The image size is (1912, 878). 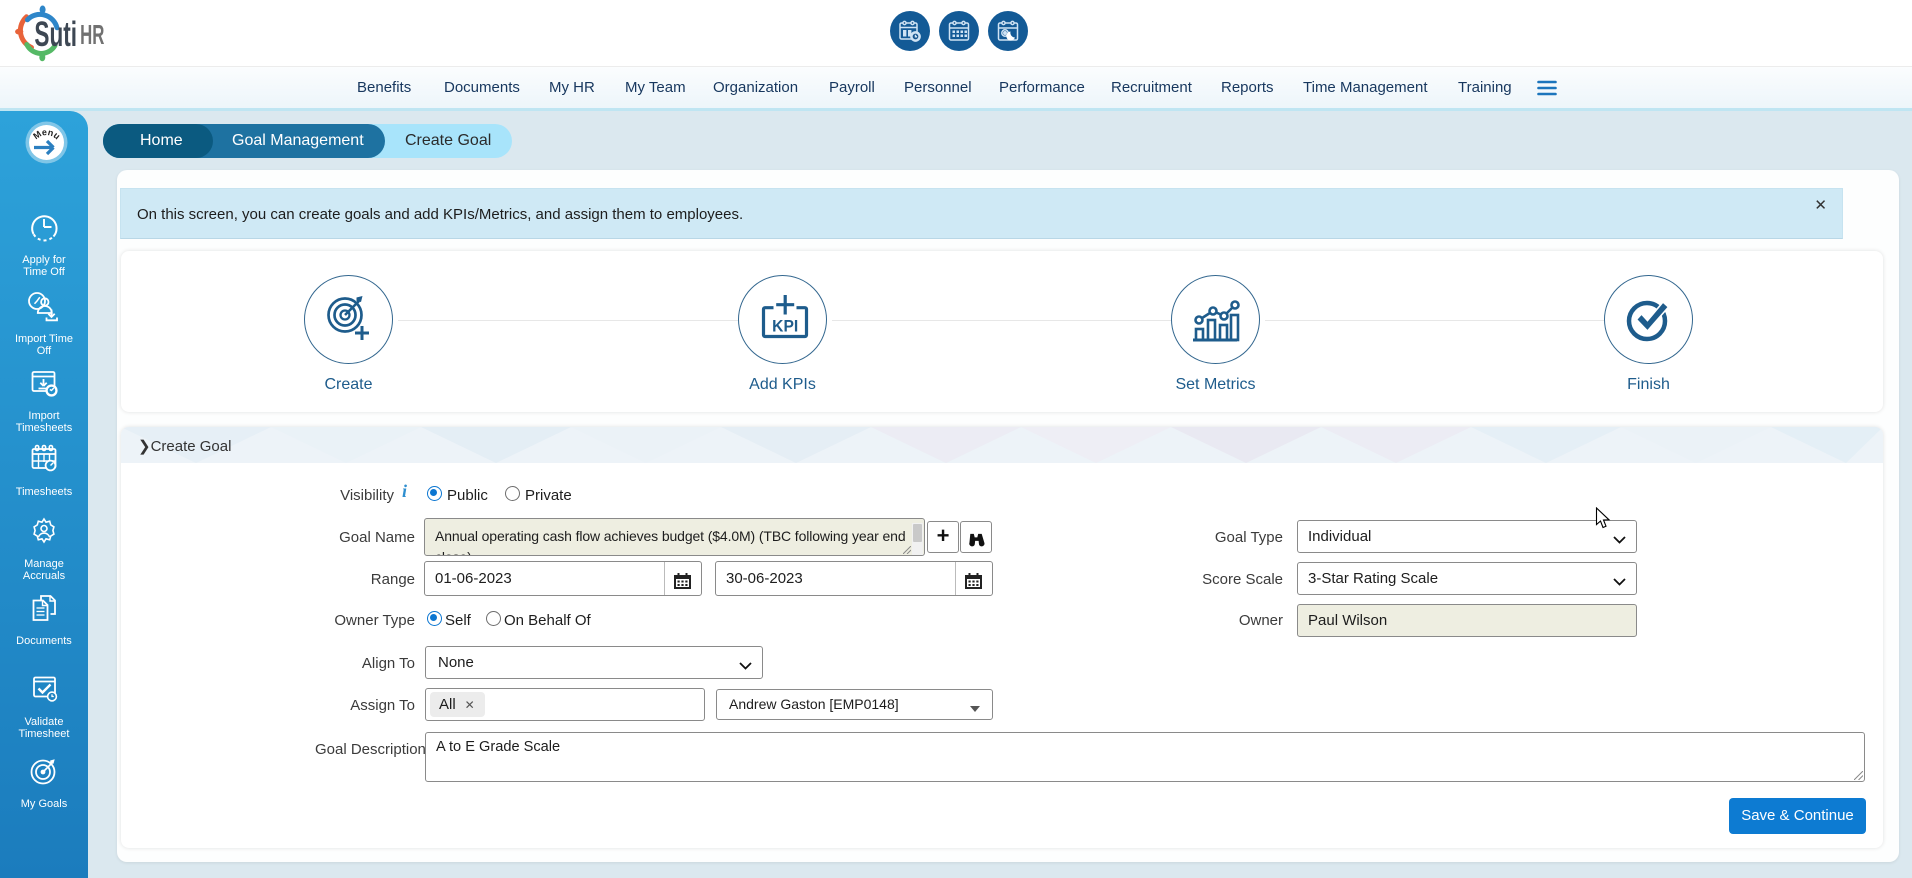 What do you see at coordinates (785, 326) in the screenshot?
I see `svg-text: KPI` at bounding box center [785, 326].